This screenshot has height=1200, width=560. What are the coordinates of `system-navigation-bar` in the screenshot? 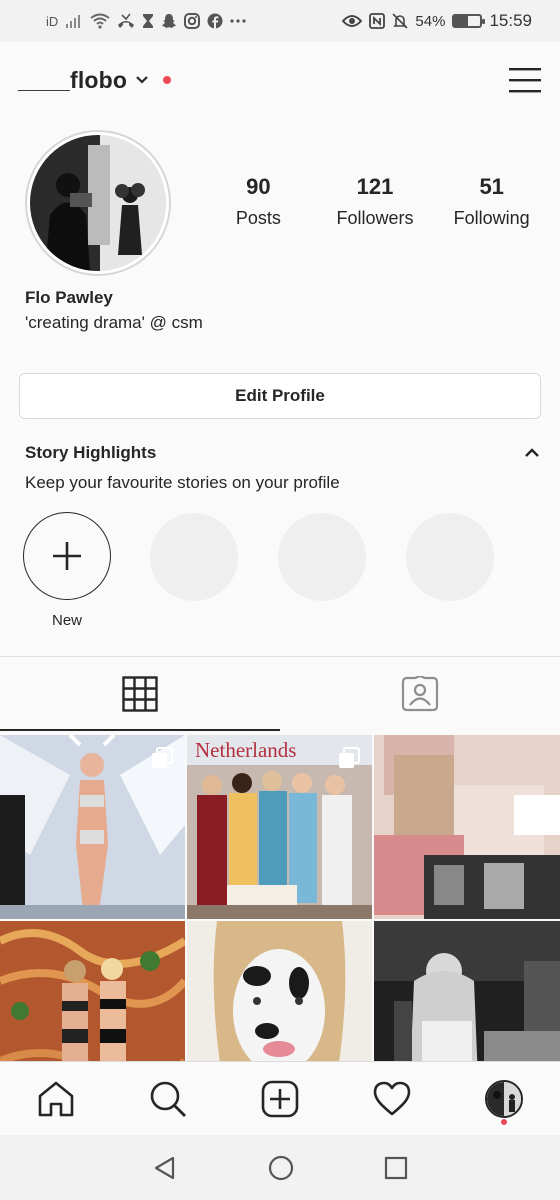 It's located at (280, 1167).